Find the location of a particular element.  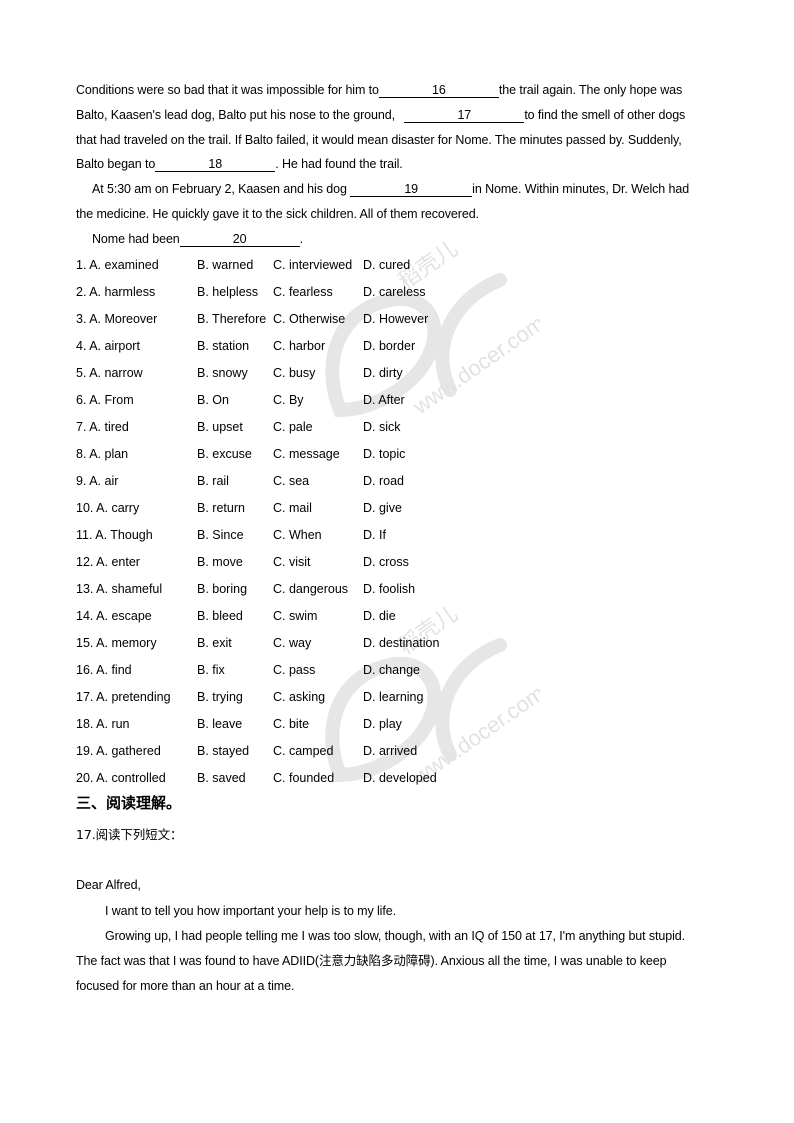

option-a: 1. A. examined is located at coordinates (117, 265).